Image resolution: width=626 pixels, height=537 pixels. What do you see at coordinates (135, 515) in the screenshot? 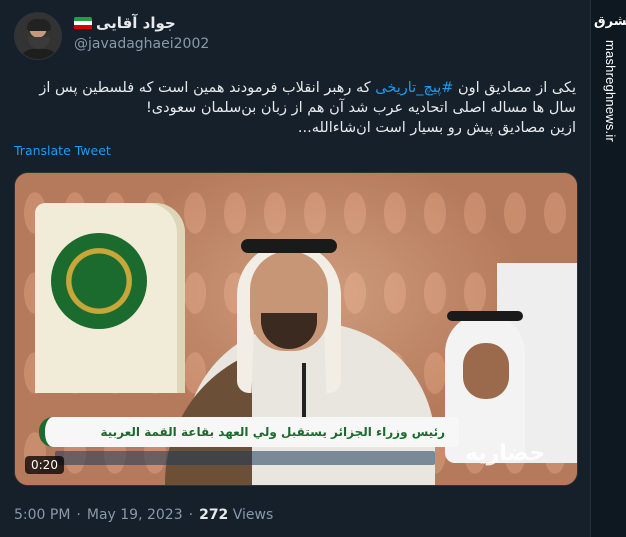
I see `tweet-date: May 19, 2023` at bounding box center [135, 515].